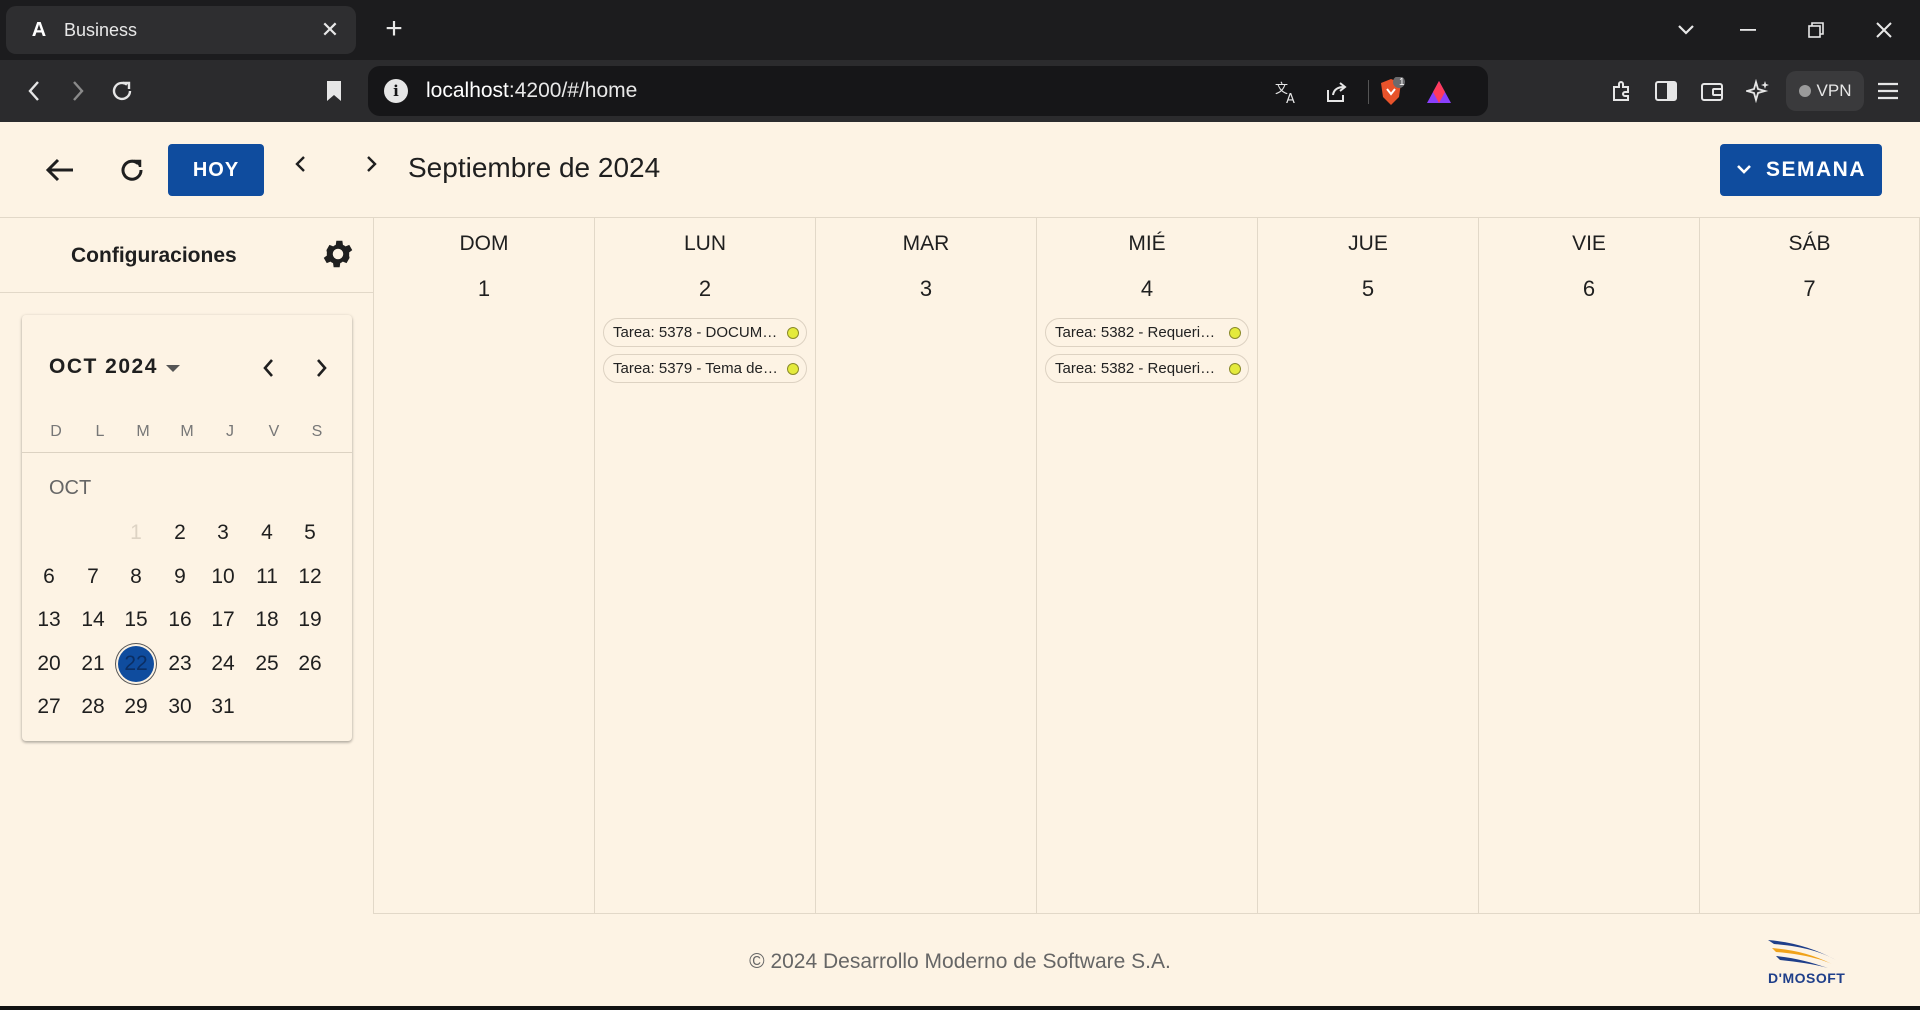 This screenshot has width=1920, height=1010. I want to click on day-number: 7, so click(1809, 289).